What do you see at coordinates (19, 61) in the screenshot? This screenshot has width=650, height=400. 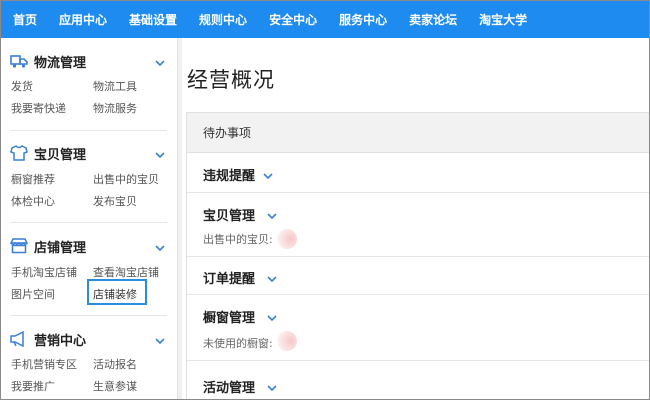 I see `truck-icon` at bounding box center [19, 61].